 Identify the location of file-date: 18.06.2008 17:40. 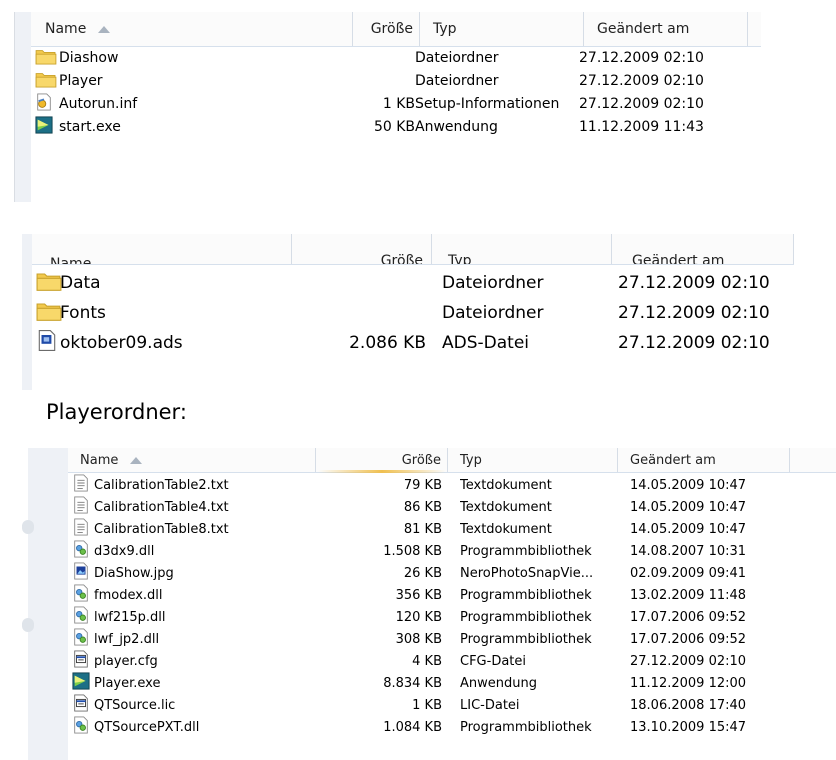
(688, 705).